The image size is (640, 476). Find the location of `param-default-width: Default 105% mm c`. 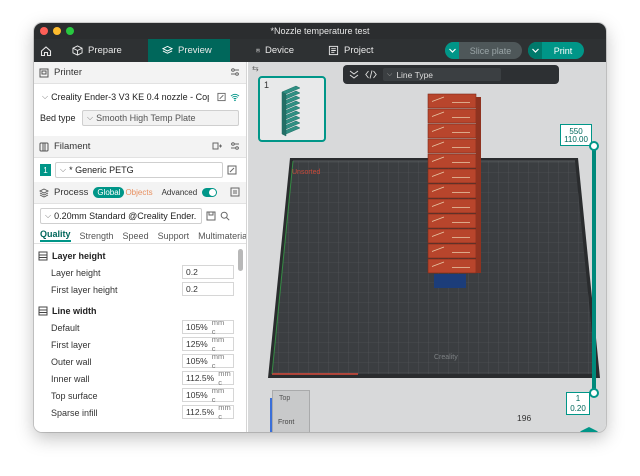

param-default-width: Default 105% mm c is located at coordinates (140, 327).